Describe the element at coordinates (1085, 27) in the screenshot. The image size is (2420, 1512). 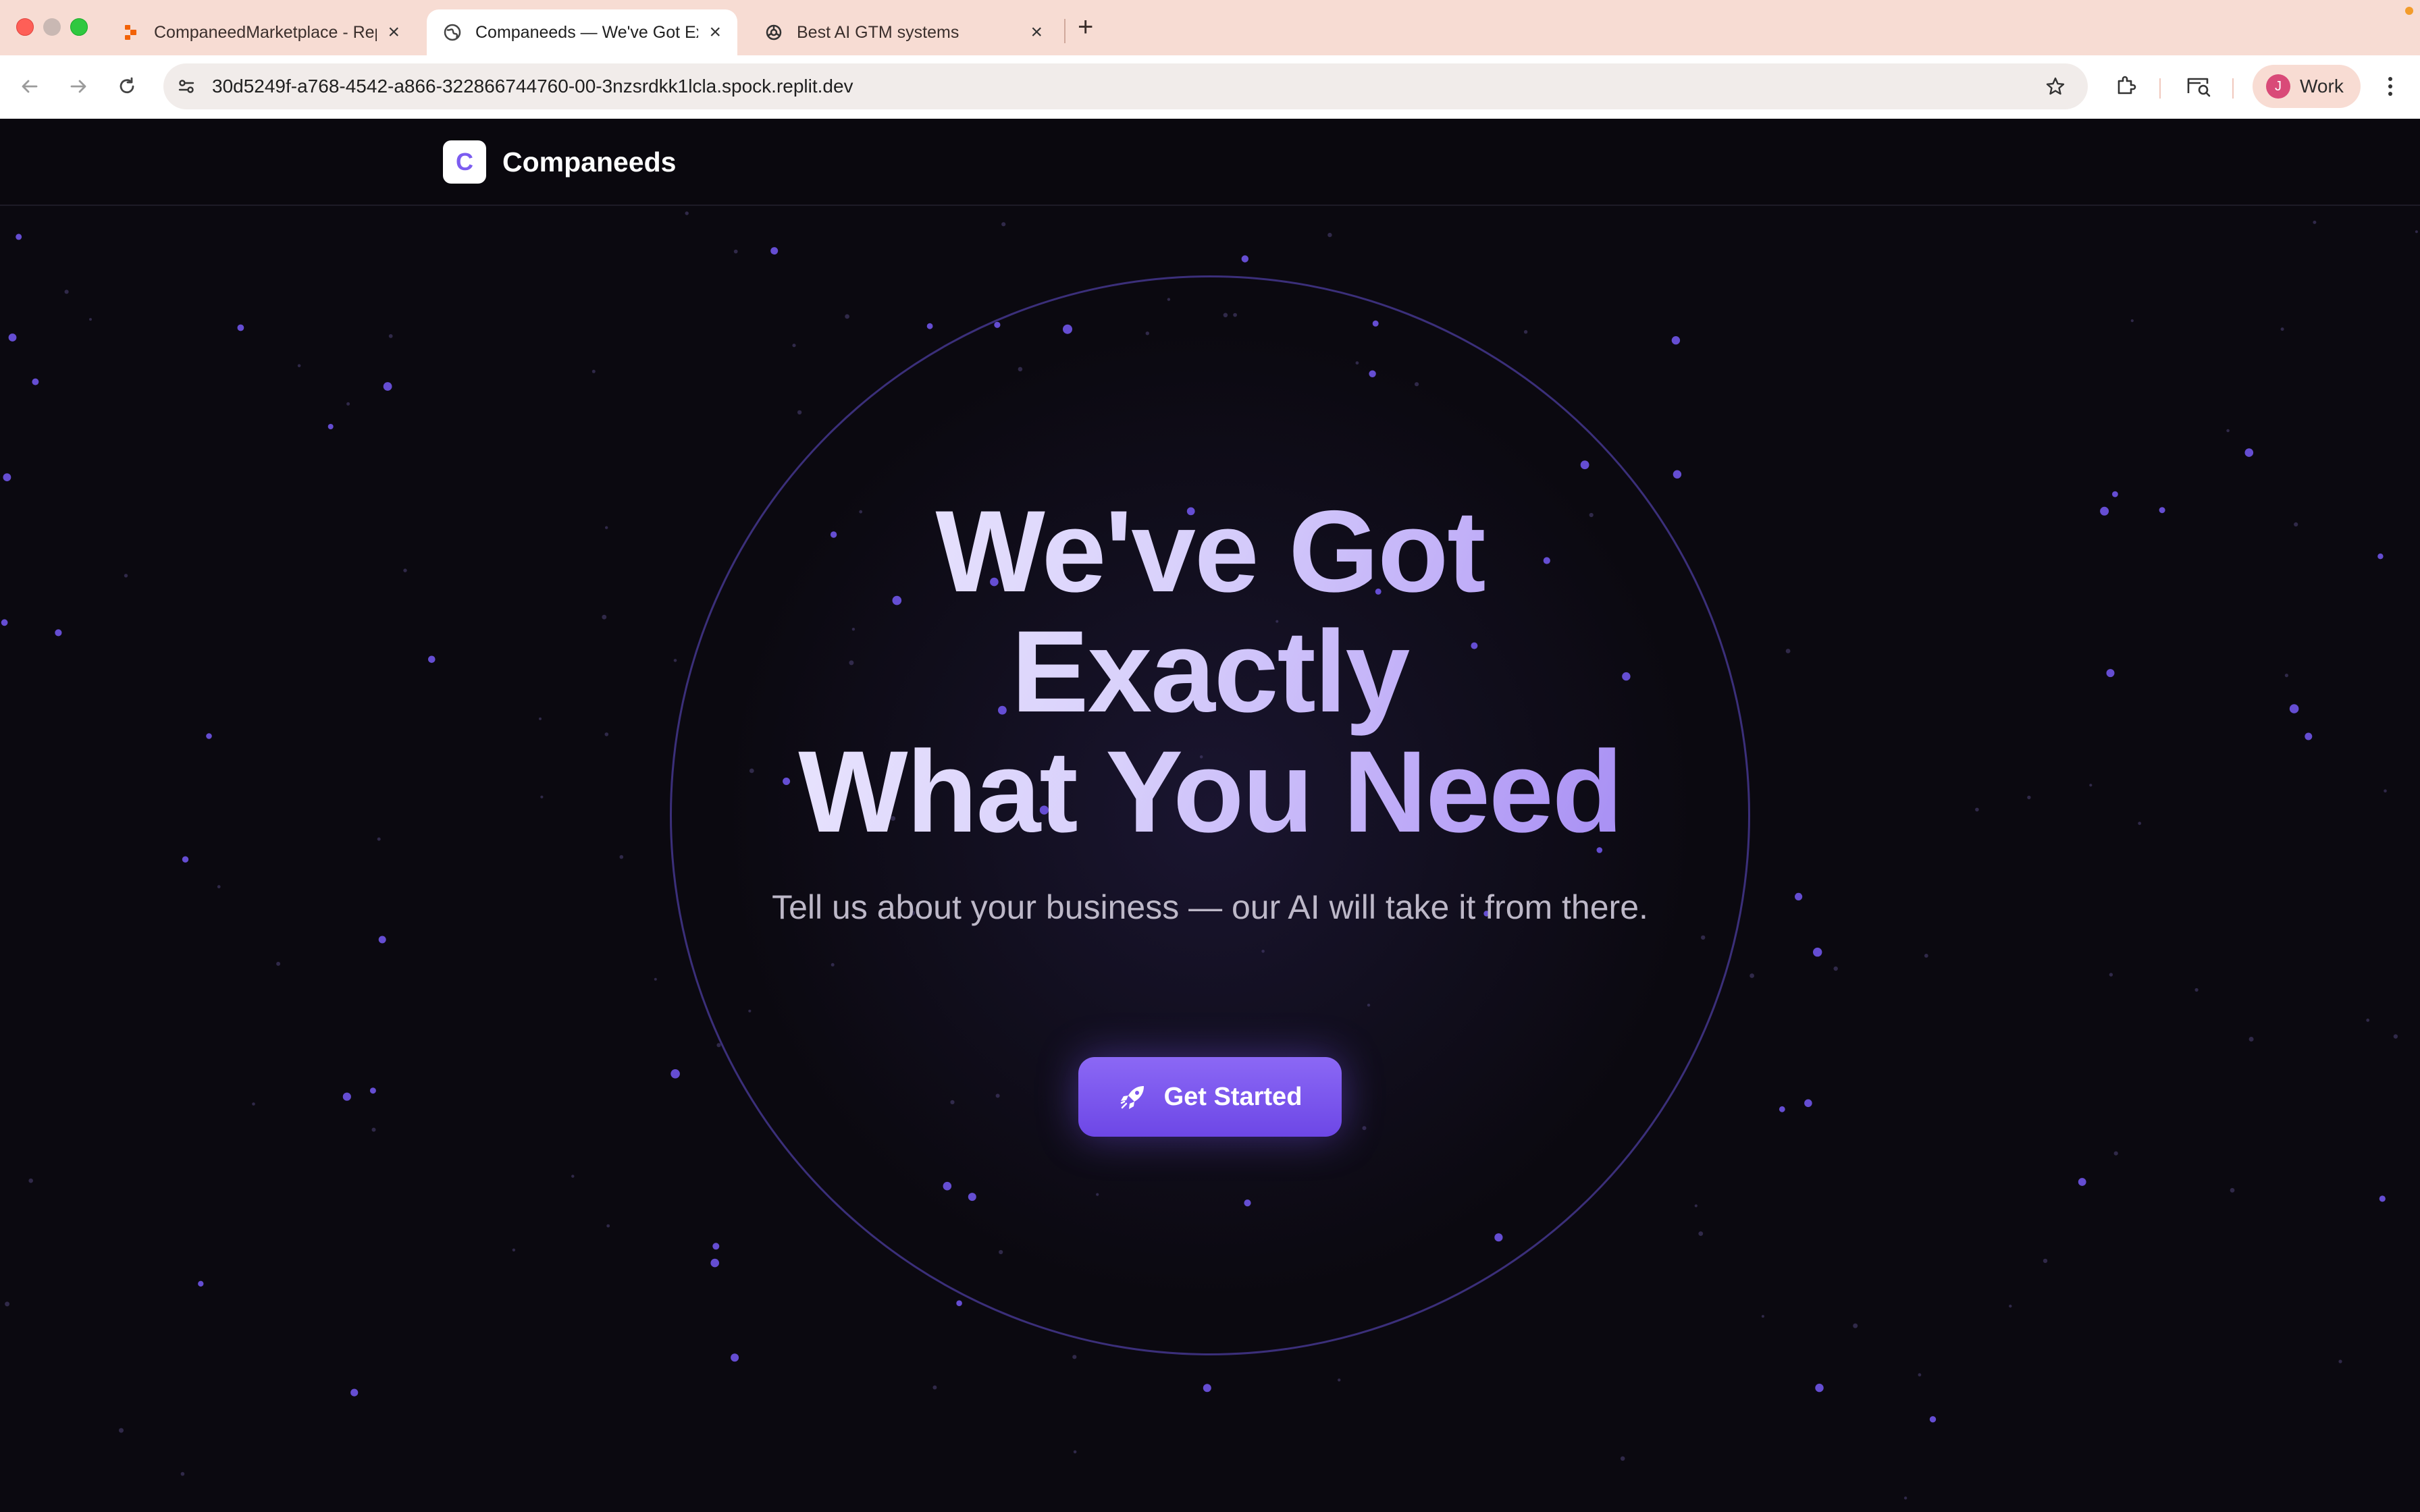
I see `new-tab-button: +` at that location.